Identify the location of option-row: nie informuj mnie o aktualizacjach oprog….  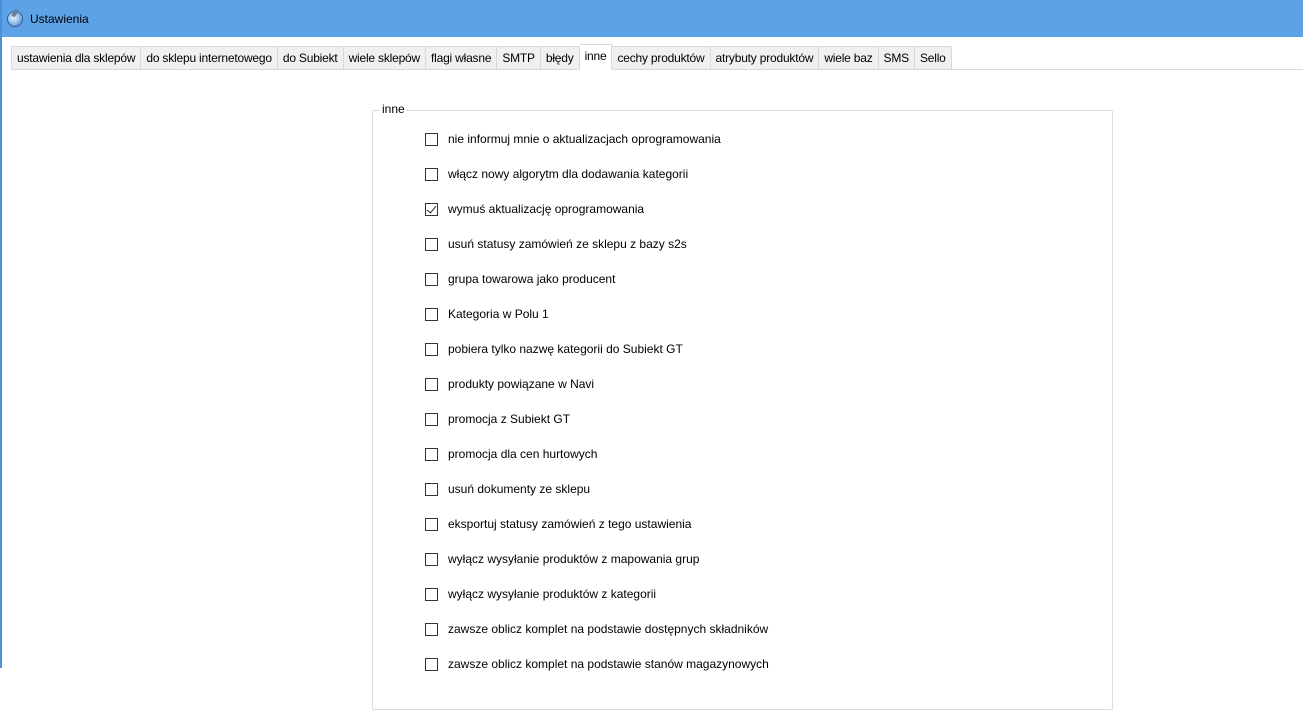
(573, 139).